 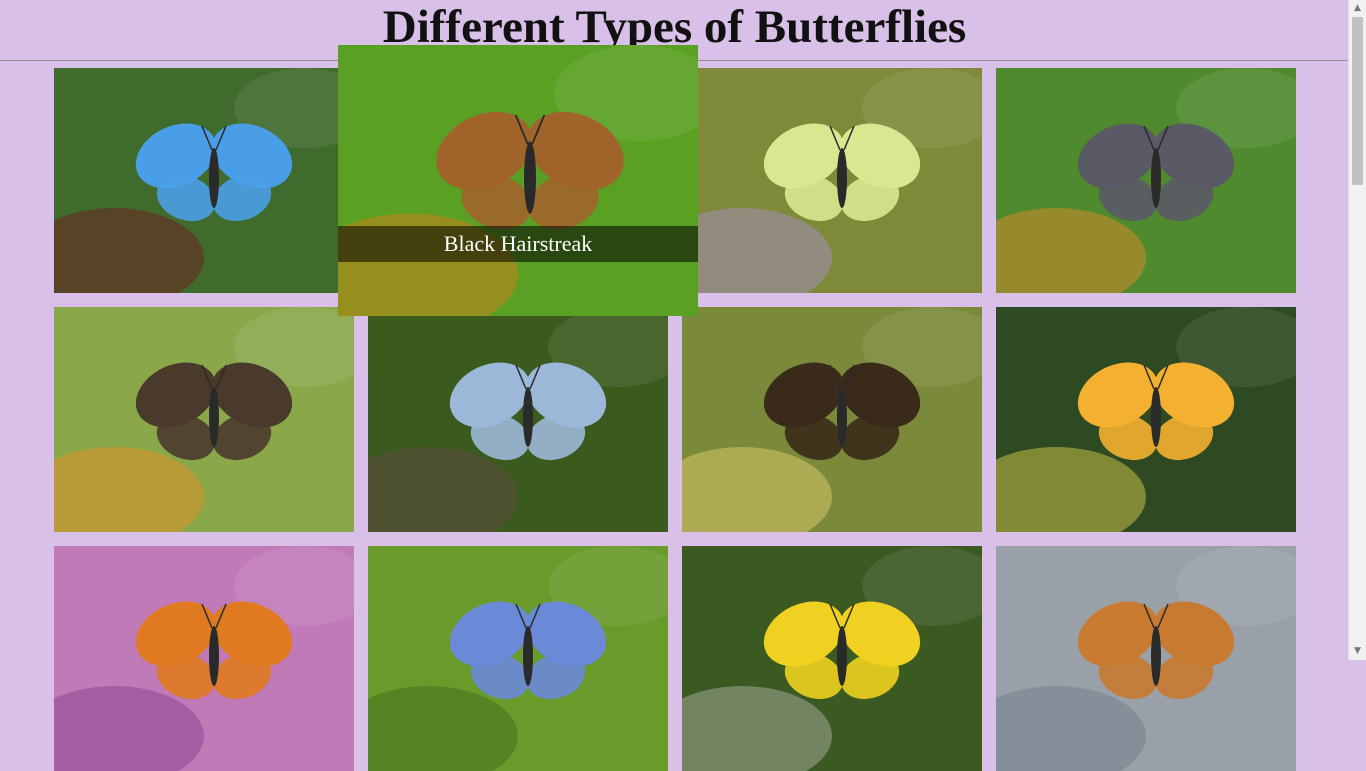 I want to click on gallery-tile-adonis-blue, so click(x=204, y=180).